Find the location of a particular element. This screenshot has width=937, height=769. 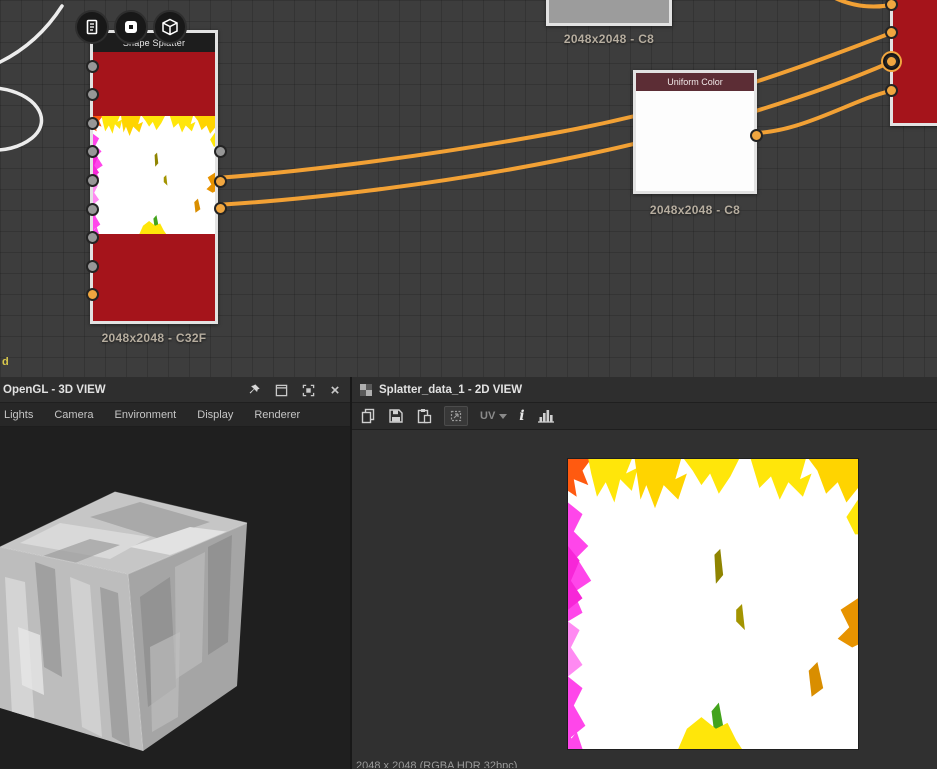

view2d-toolbar: UV i is located at coordinates (644, 416).